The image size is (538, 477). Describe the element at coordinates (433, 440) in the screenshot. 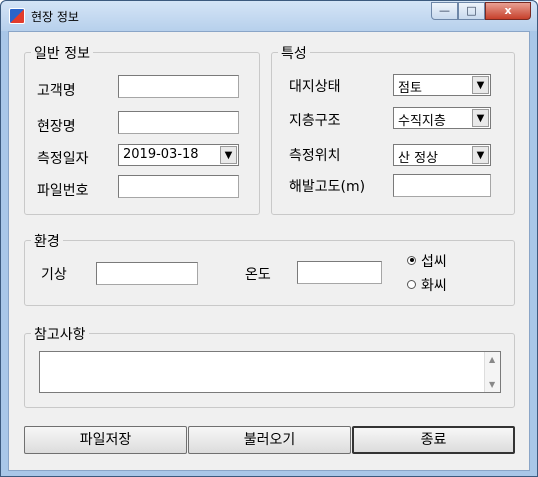

I see `exit-button: 종료` at that location.